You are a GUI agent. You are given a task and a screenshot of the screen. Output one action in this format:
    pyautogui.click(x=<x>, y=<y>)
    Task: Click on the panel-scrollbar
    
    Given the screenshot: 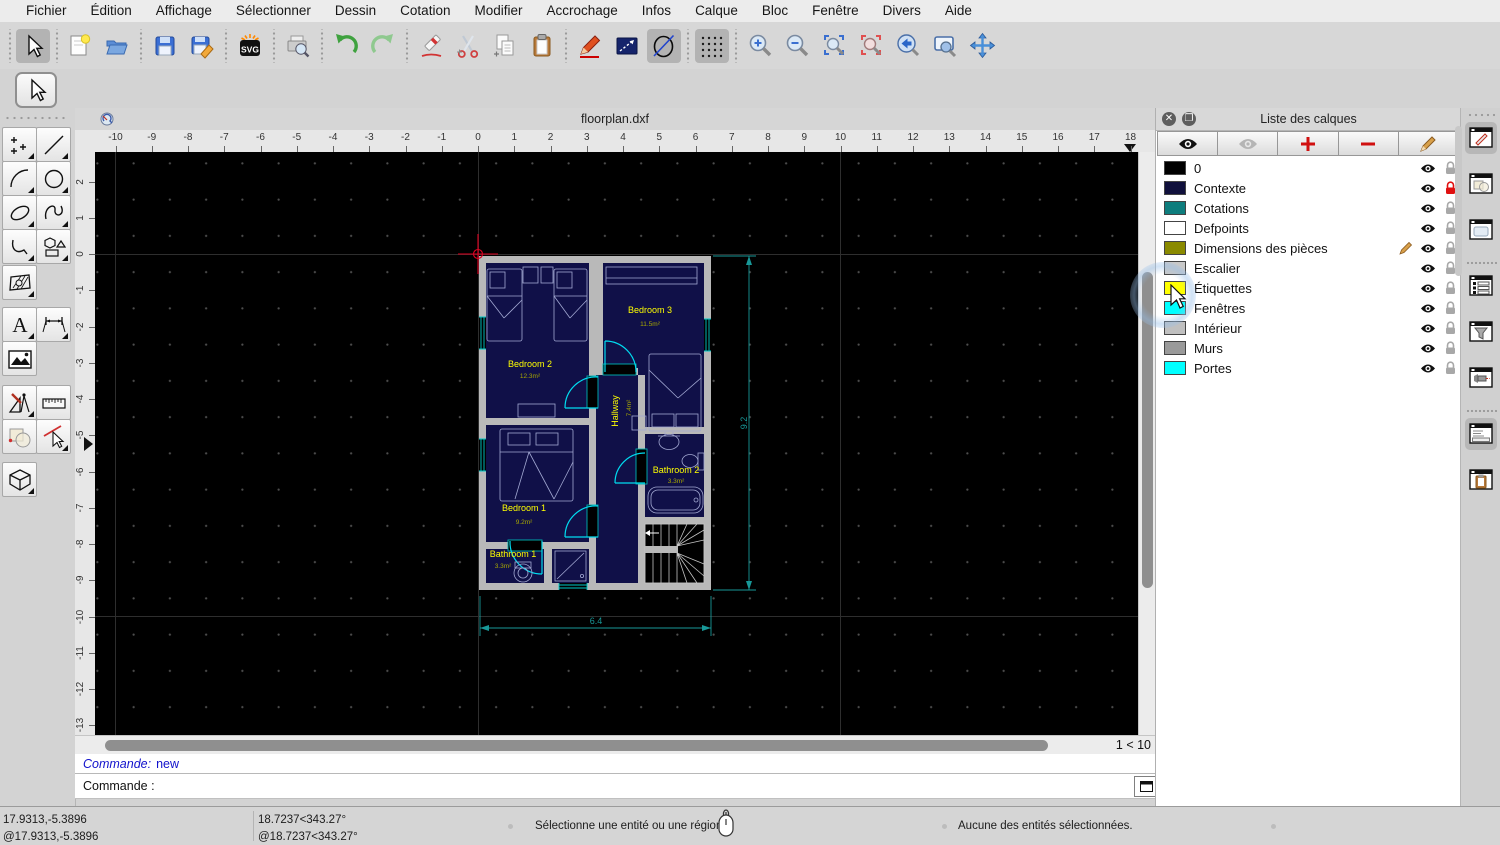 What is the action you would take?
    pyautogui.click(x=1458, y=201)
    